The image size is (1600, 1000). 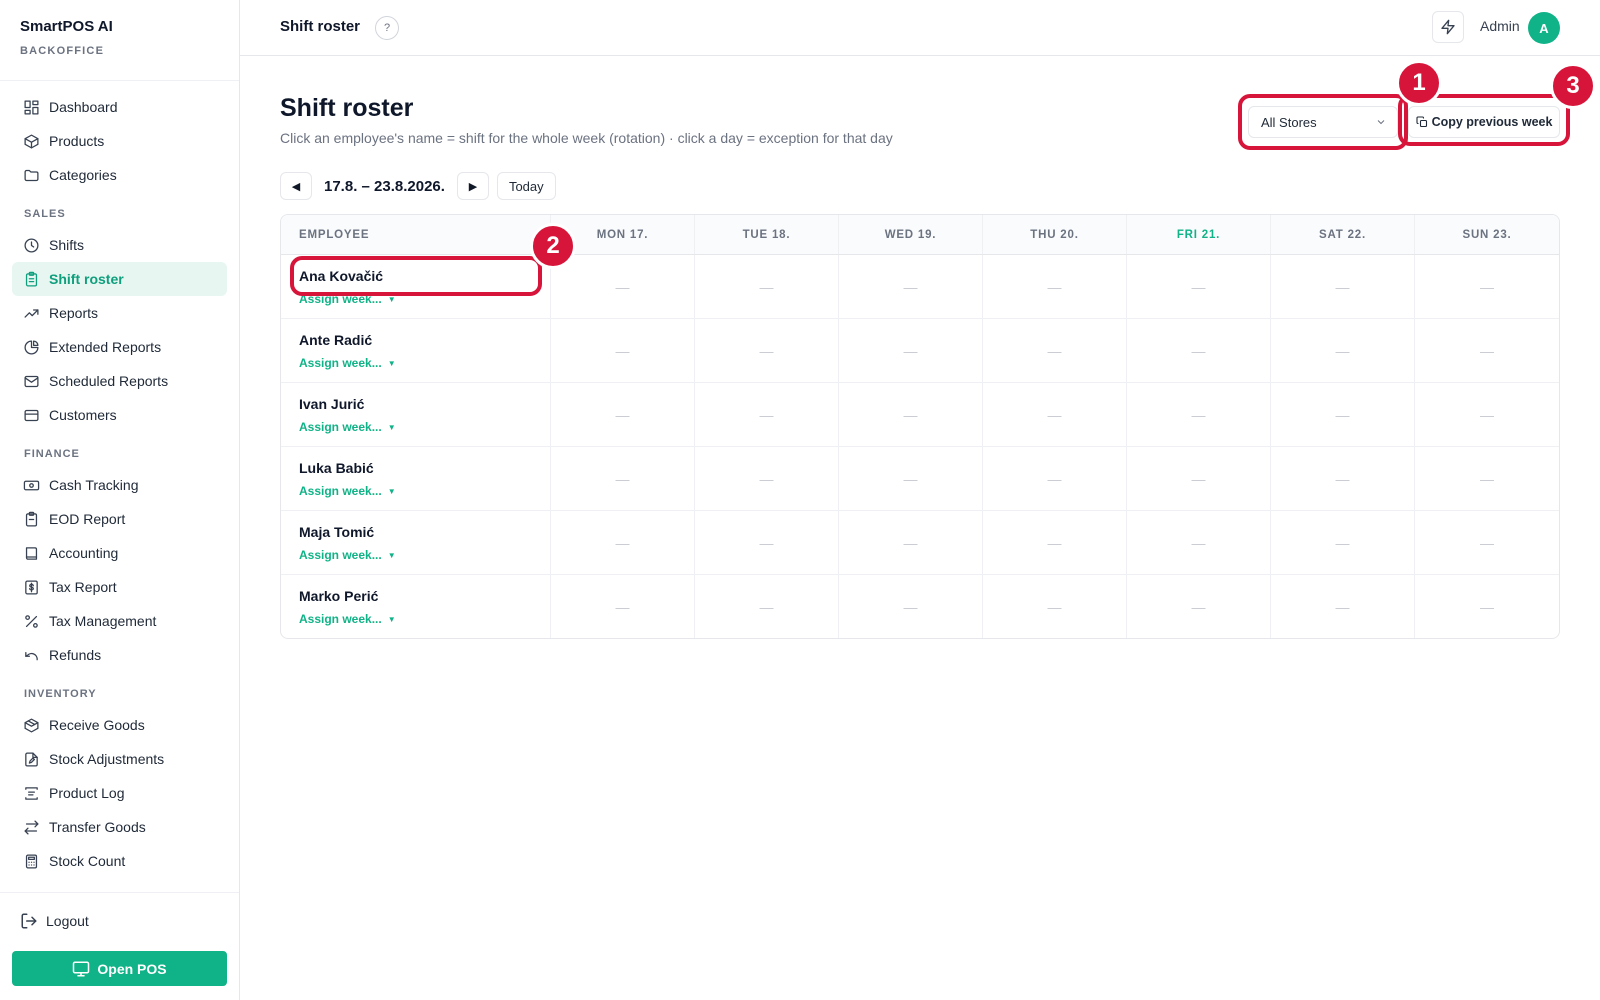 I want to click on table-row: Ante Radić Assign week... ▼ — — — — — — —, so click(x=920, y=351).